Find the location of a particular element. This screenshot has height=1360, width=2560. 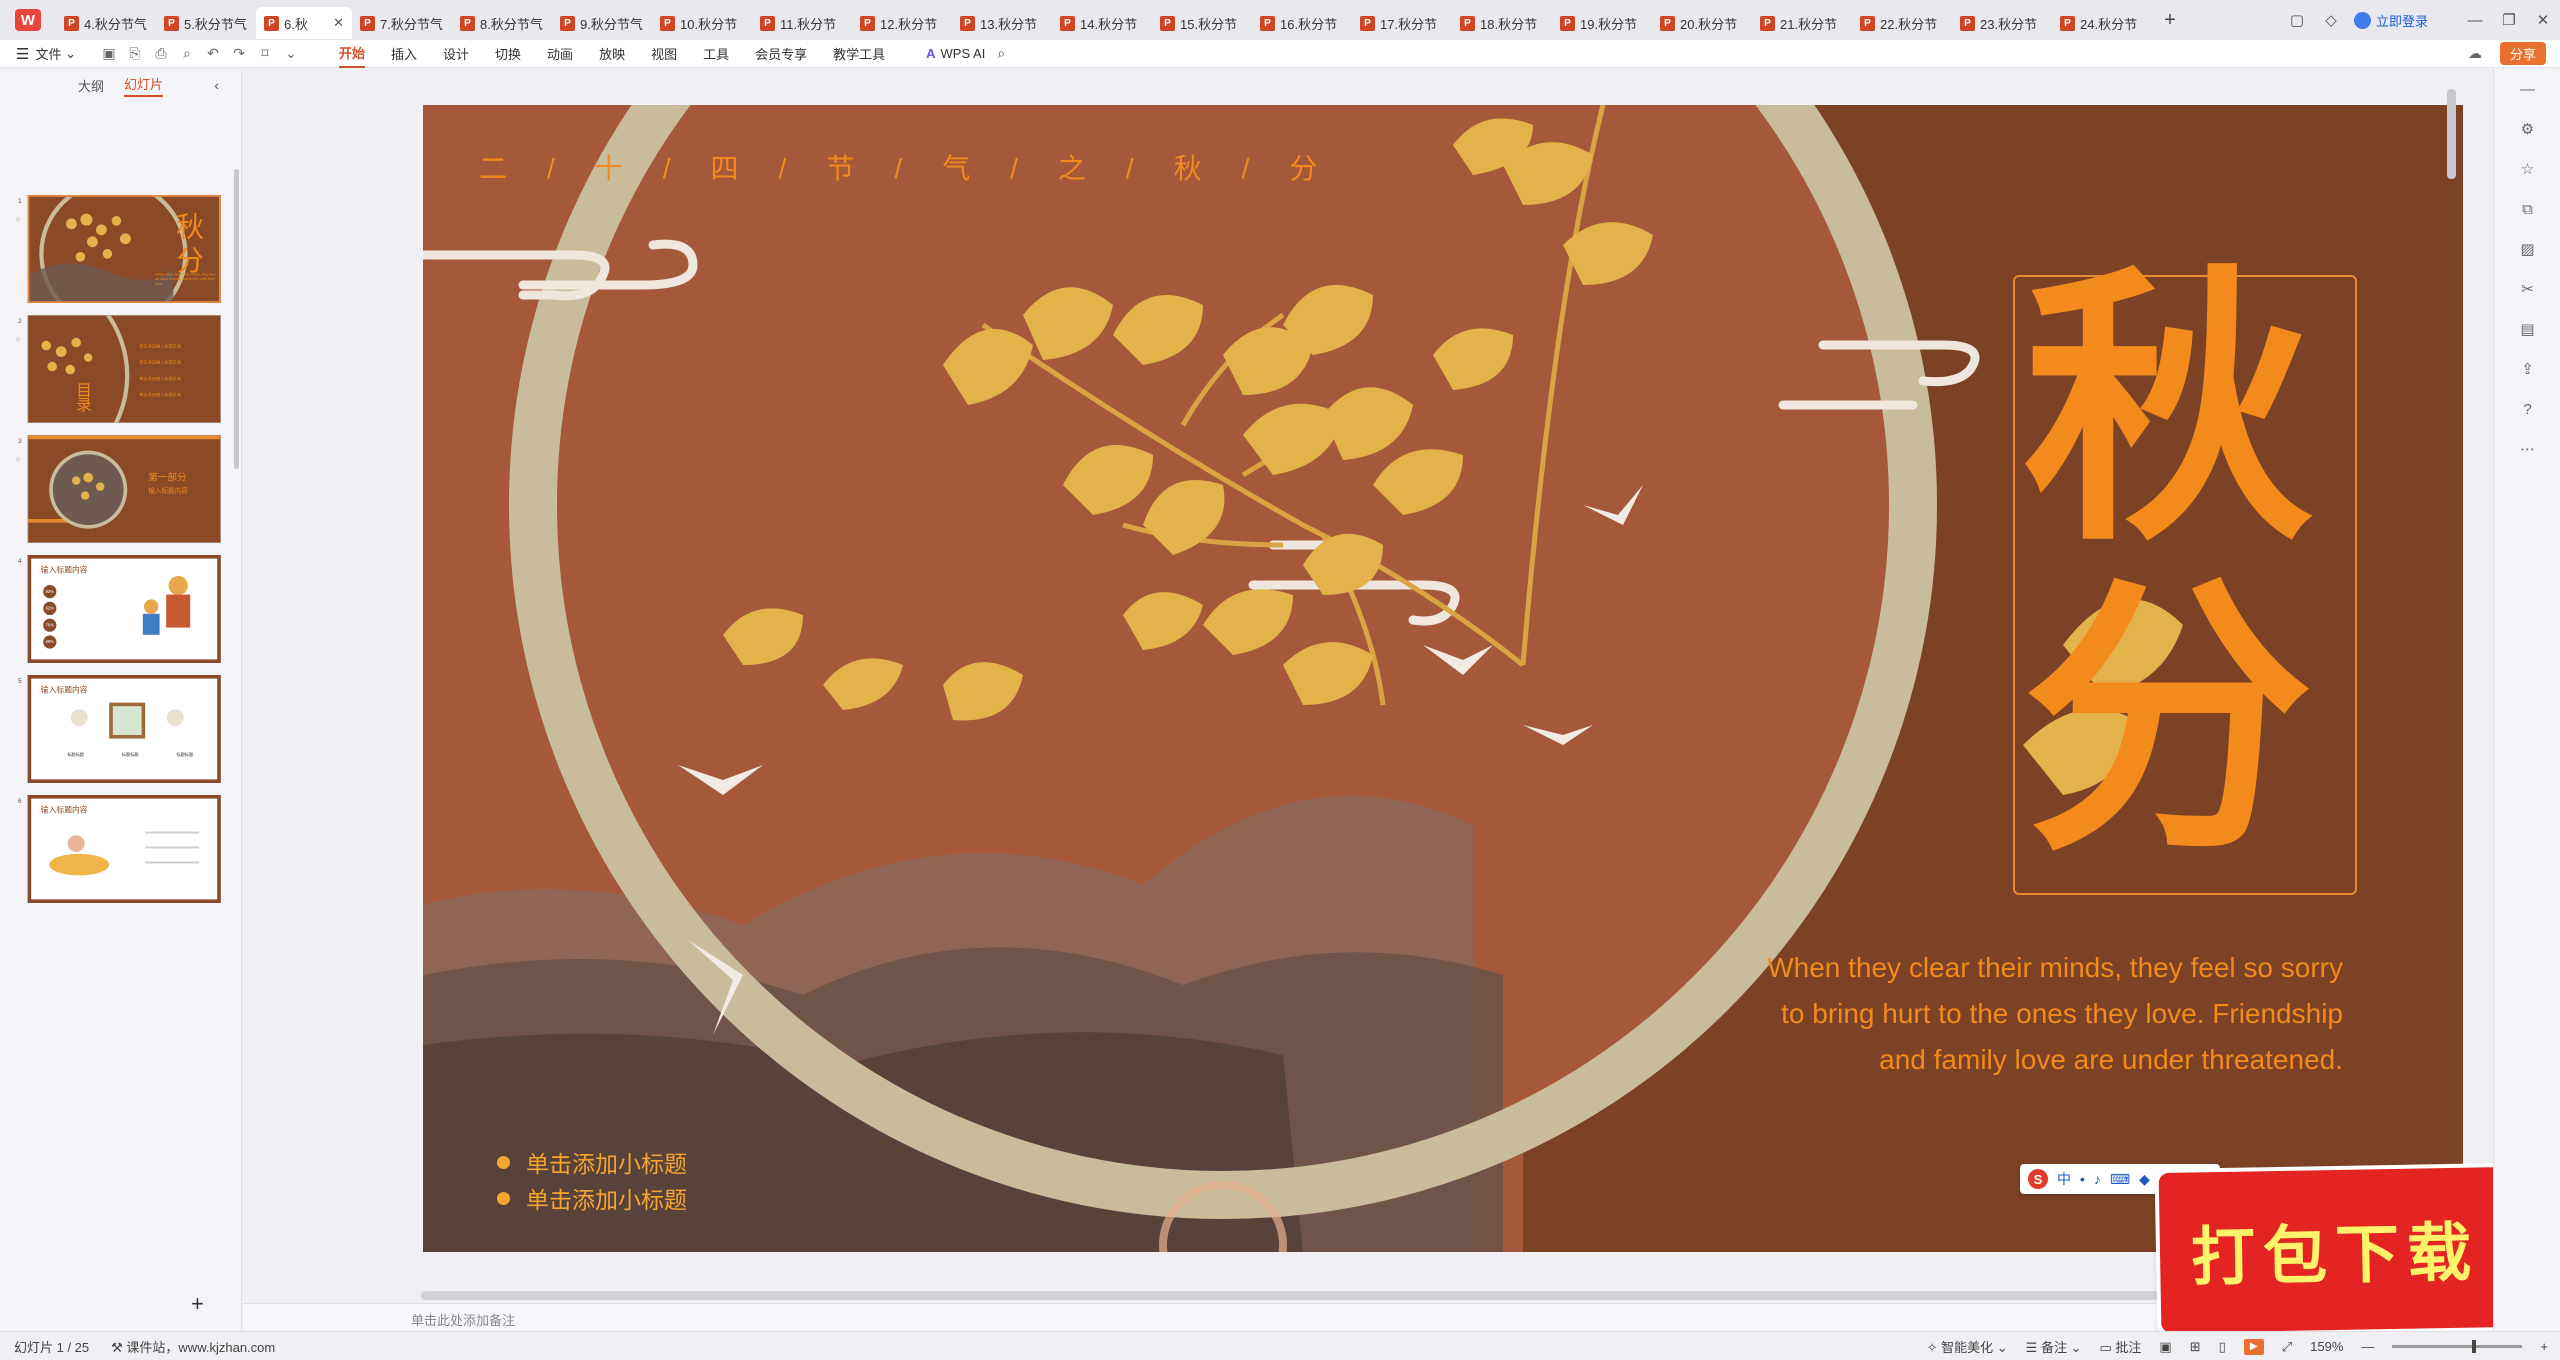

document-tab: P 4.秋分节气 is located at coordinates (106, 23).